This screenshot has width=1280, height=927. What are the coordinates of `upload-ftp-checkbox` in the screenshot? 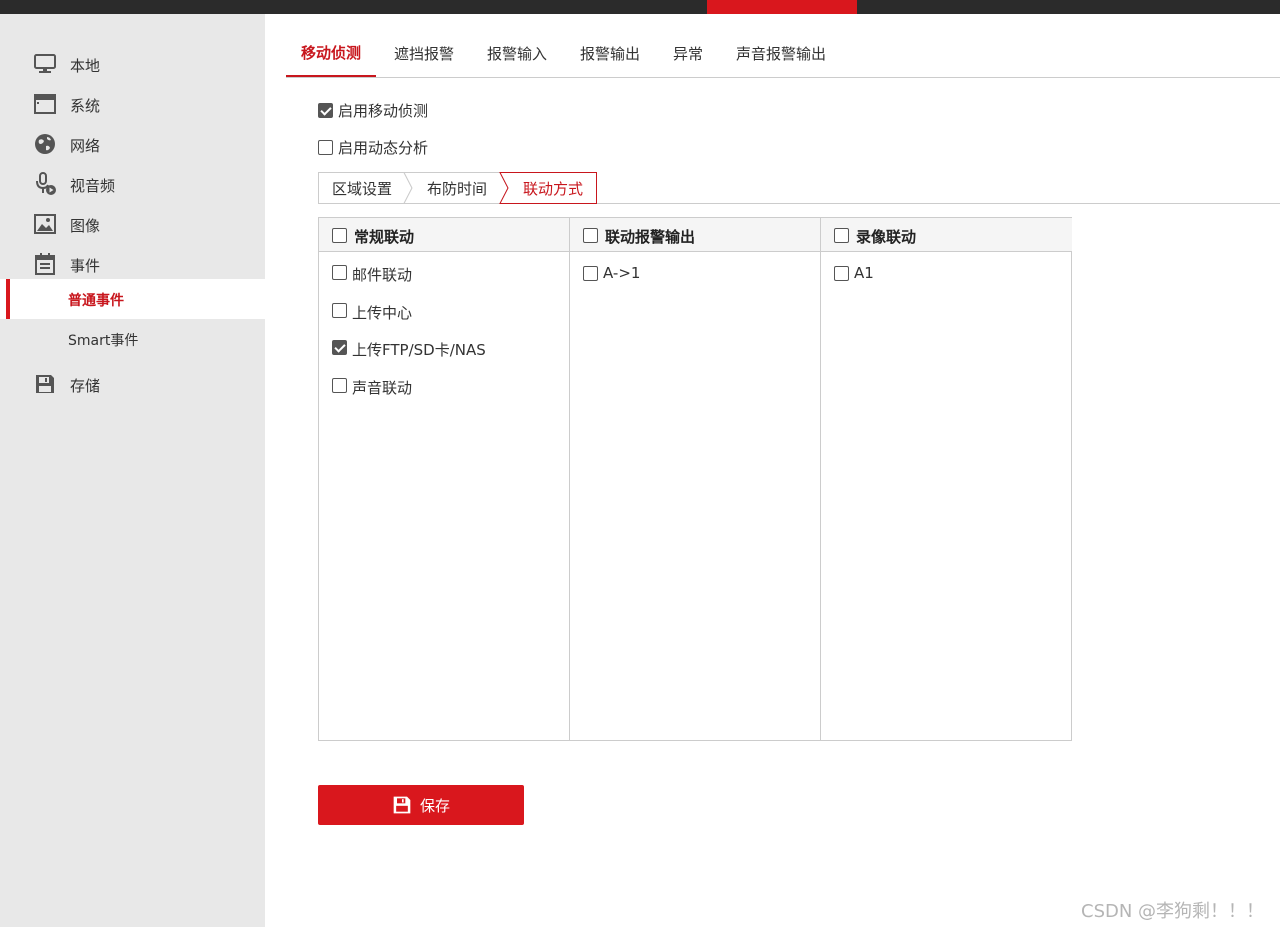 It's located at (339, 347).